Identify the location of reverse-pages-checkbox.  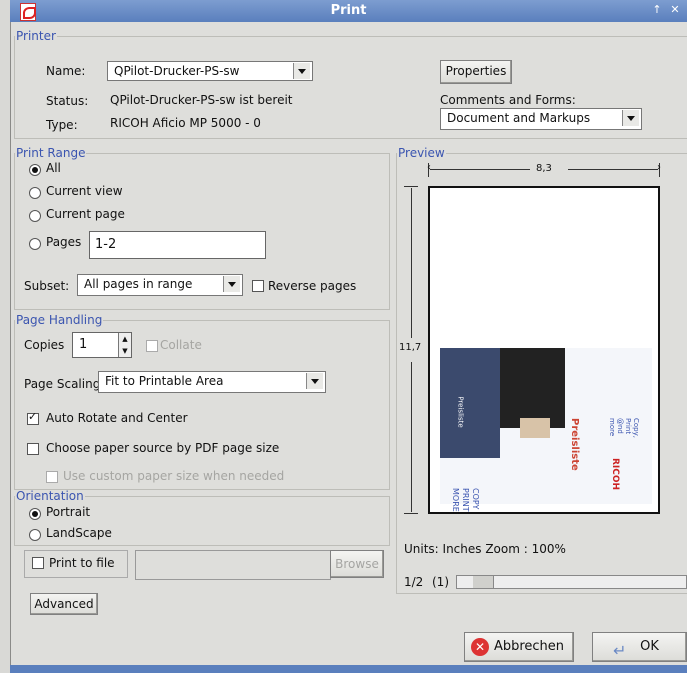
(258, 286).